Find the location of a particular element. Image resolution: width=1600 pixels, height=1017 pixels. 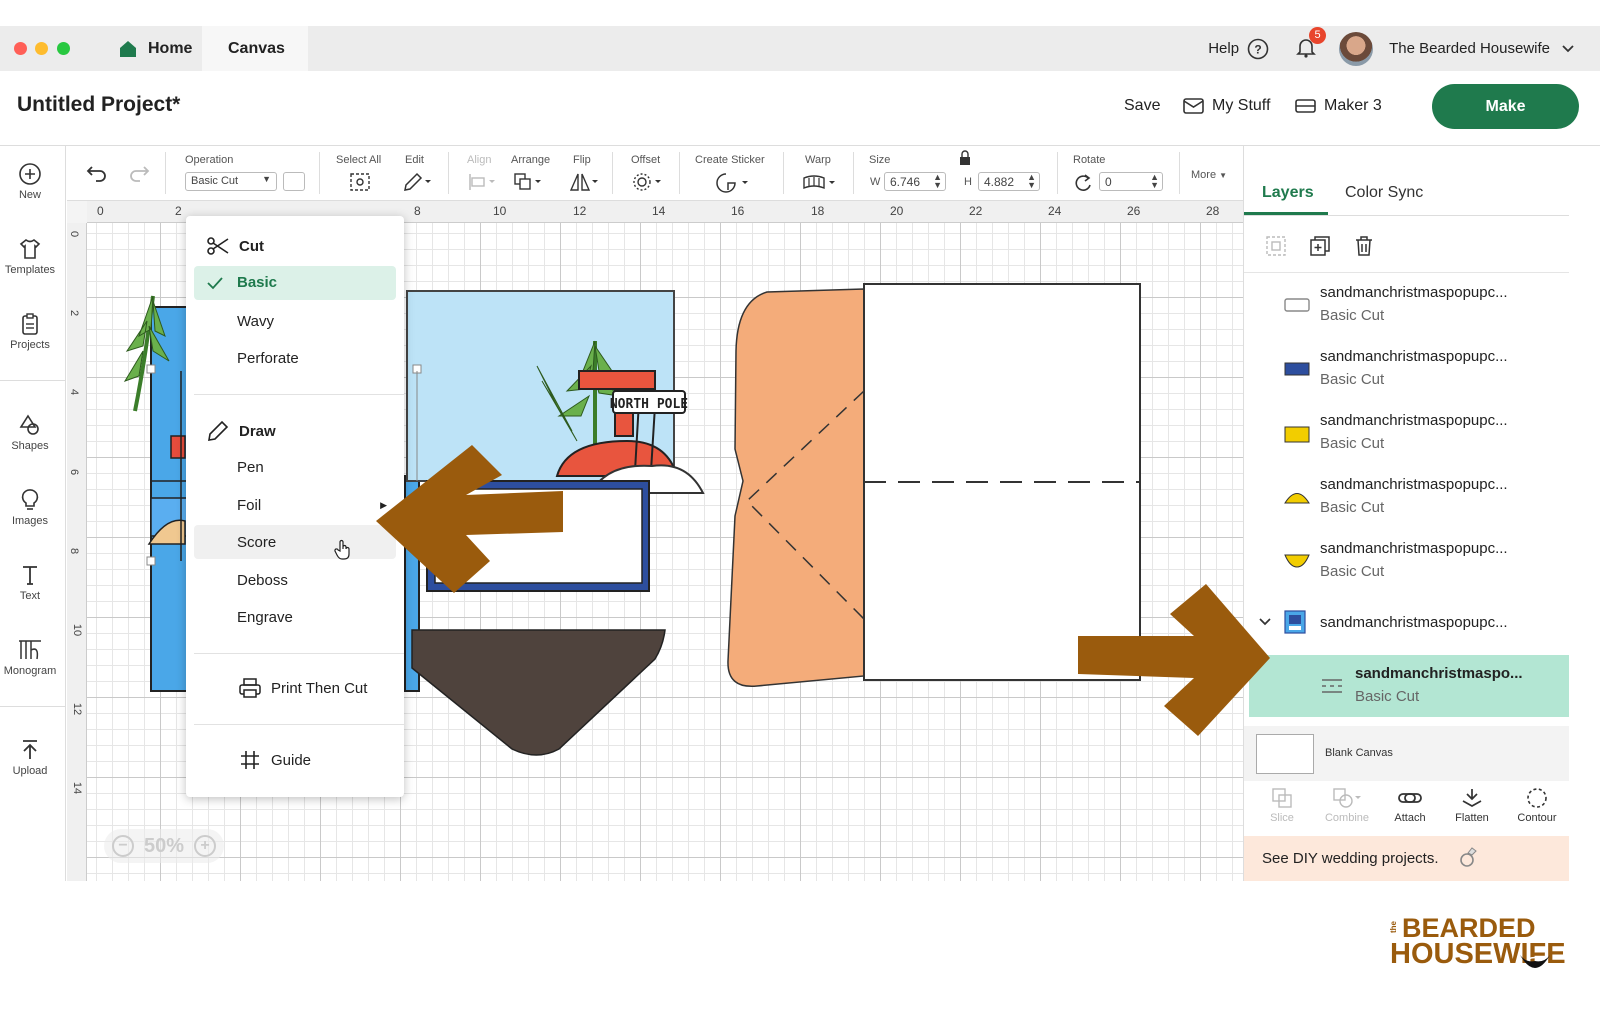

flip-icon is located at coordinates (585, 182).